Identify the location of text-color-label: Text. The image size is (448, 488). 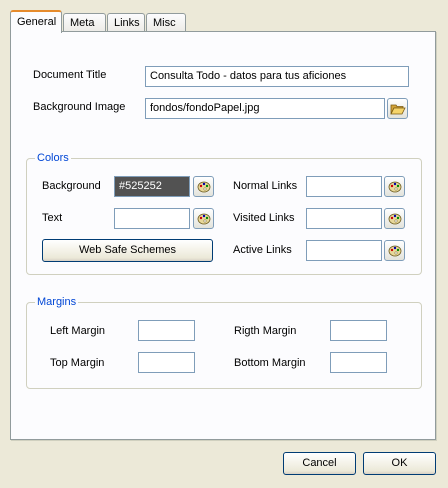
(52, 218).